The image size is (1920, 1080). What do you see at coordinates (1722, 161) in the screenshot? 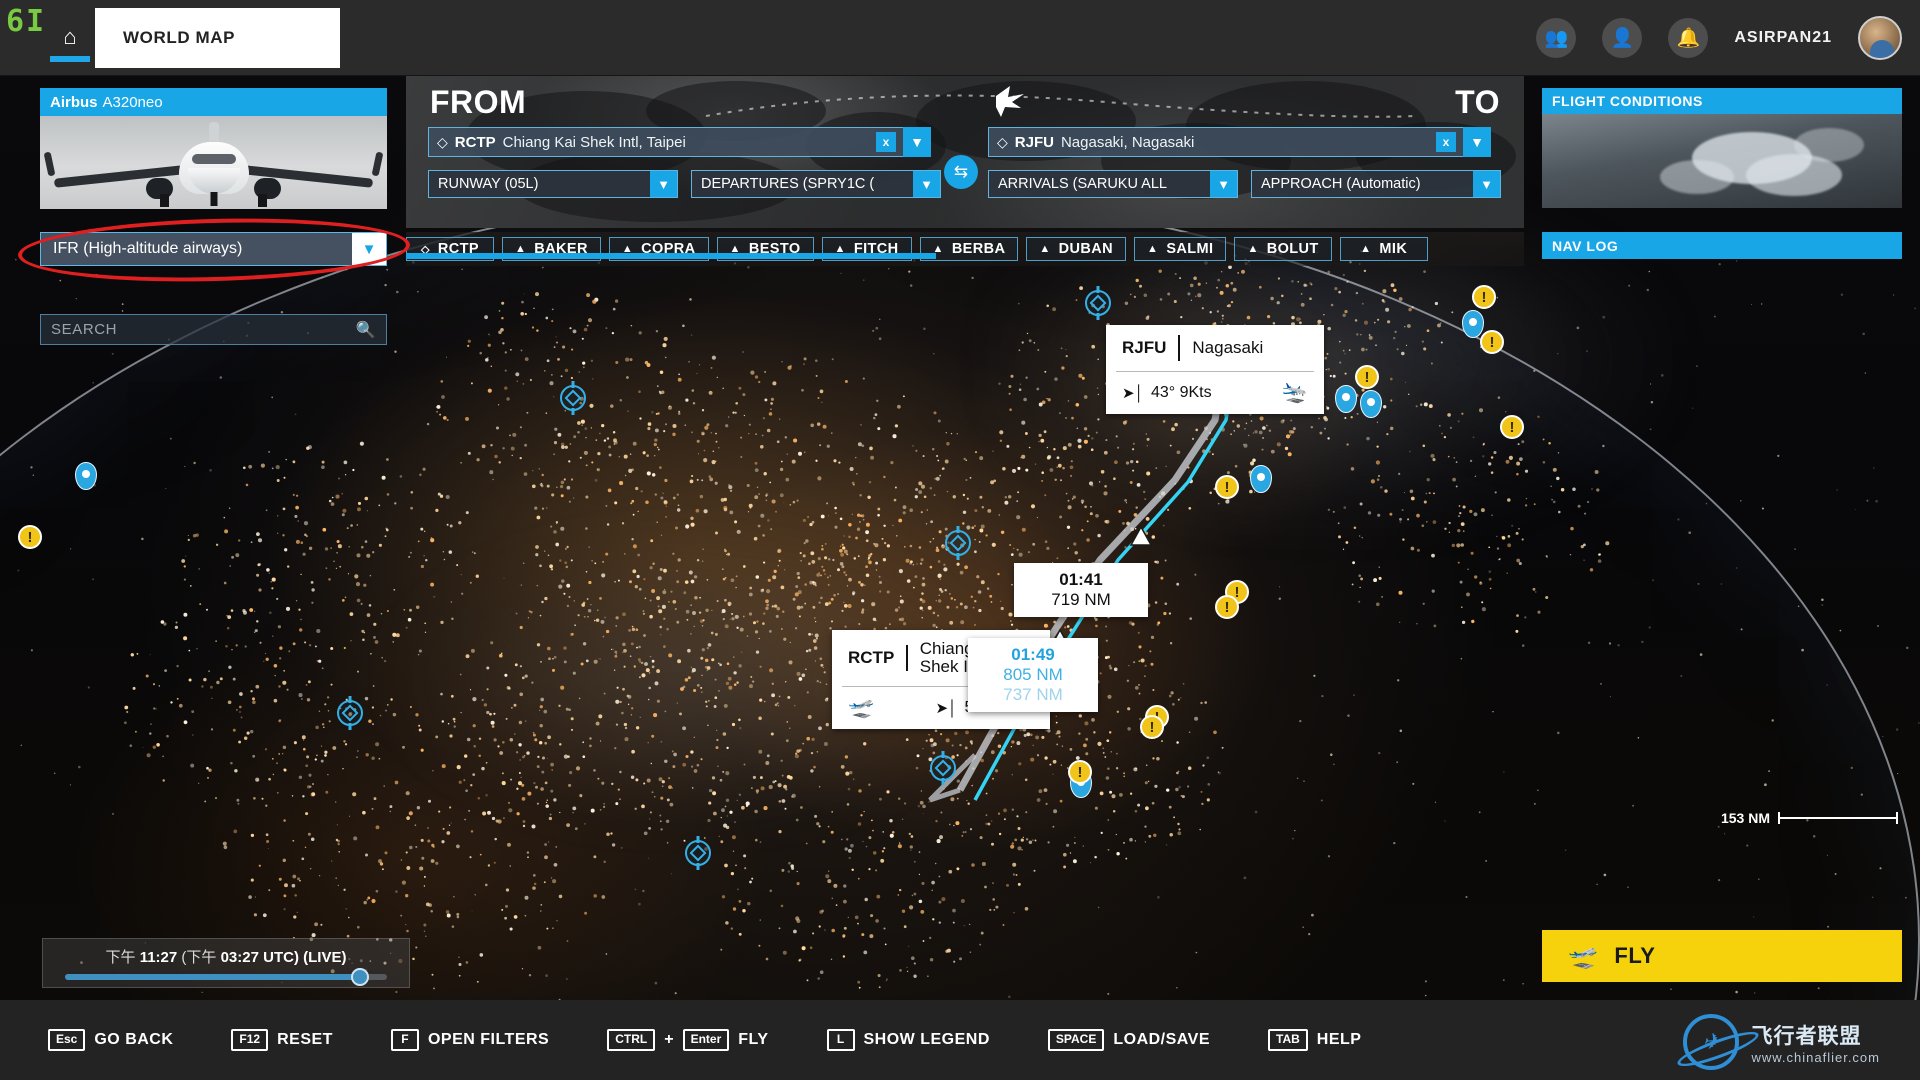
I see `weather-thumbnail` at bounding box center [1722, 161].